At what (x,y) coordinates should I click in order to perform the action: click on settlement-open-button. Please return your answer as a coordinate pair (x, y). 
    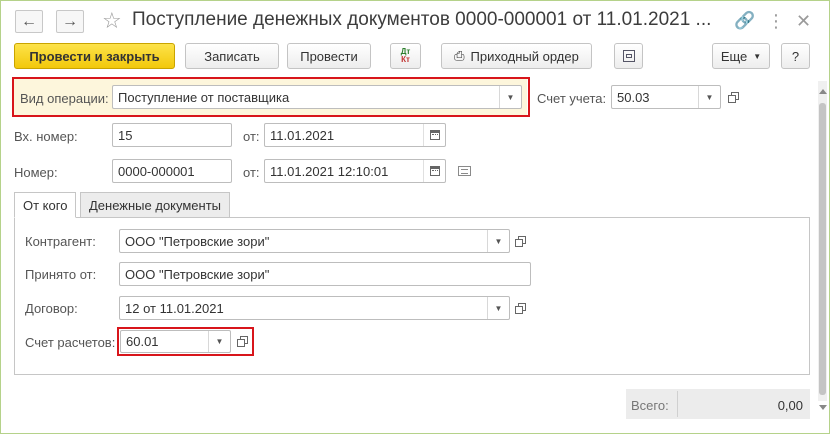
    Looking at the image, I should click on (242, 341).